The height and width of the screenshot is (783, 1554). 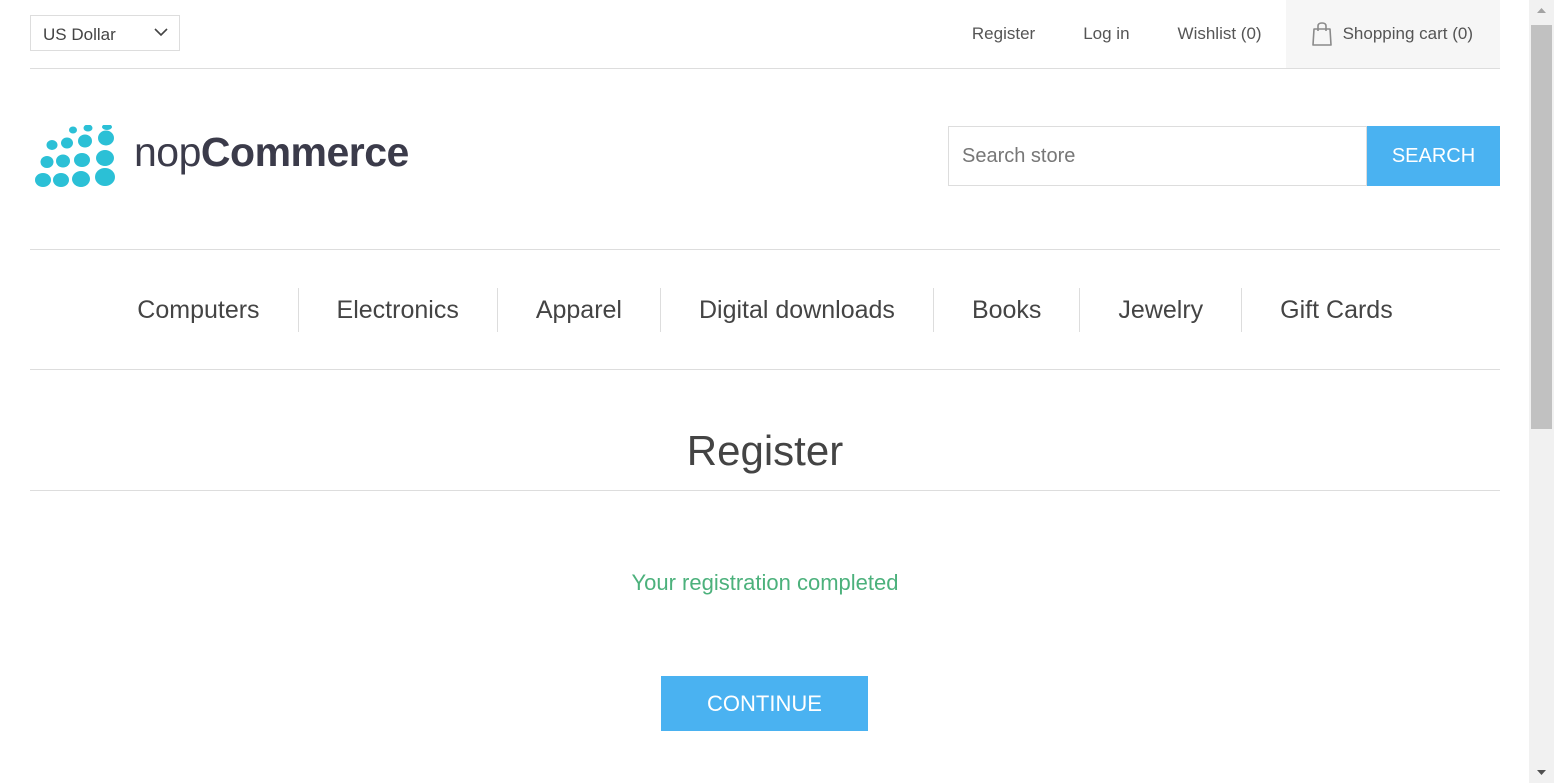 What do you see at coordinates (1541, 10) in the screenshot?
I see `scroll-up-arrow-icon` at bounding box center [1541, 10].